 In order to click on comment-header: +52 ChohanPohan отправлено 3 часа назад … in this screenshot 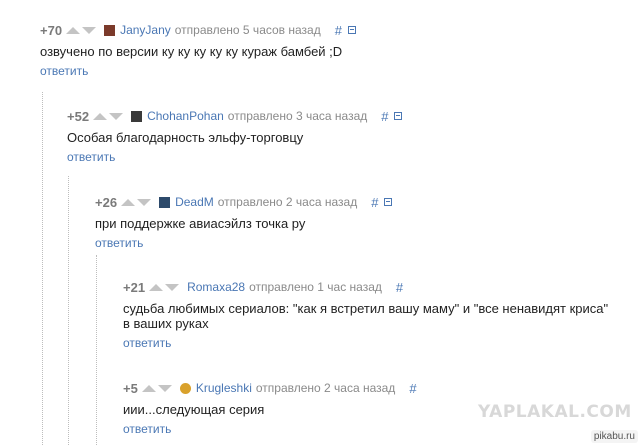, I will do `click(337, 116)`.